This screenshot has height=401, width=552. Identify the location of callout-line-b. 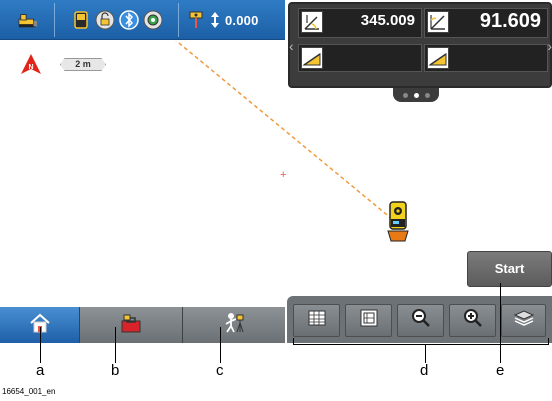
(115, 345).